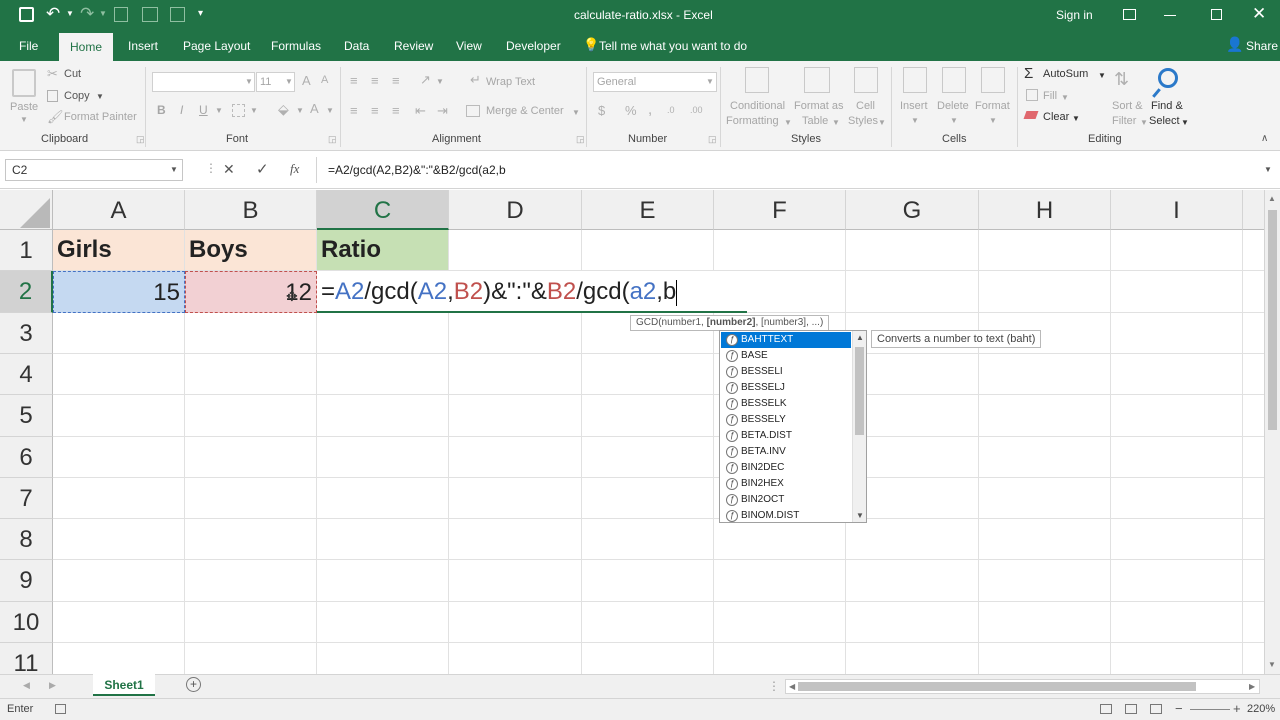 The height and width of the screenshot is (720, 1280). Describe the element at coordinates (786, 404) in the screenshot. I see `autocomplete-item: ƒ BESSELK` at that location.